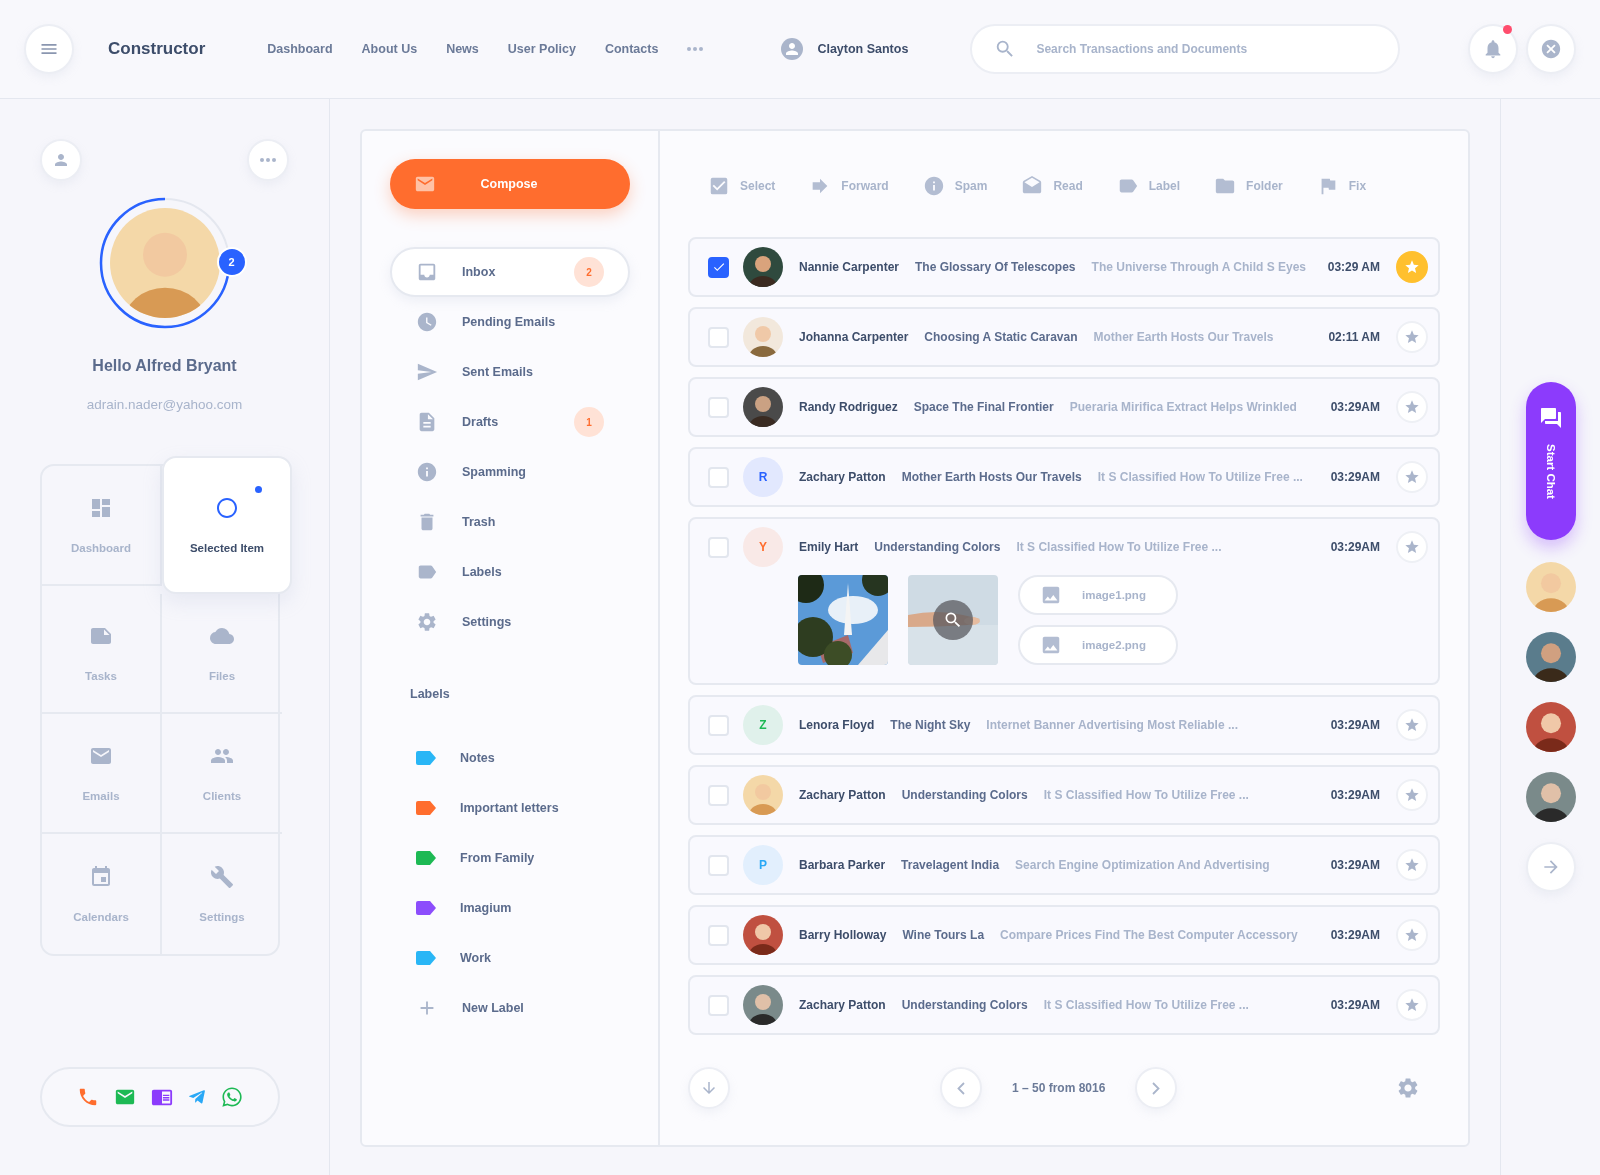 Image resolution: width=1600 pixels, height=1175 pixels. I want to click on chevron-left-icon, so click(961, 1088).